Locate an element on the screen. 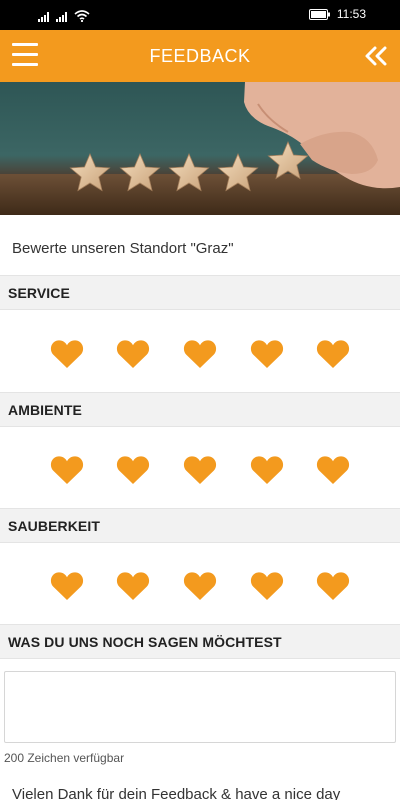 This screenshot has width=400, height=800. section-header-sauberkeit: SAUBERKEIT is located at coordinates (200, 525).